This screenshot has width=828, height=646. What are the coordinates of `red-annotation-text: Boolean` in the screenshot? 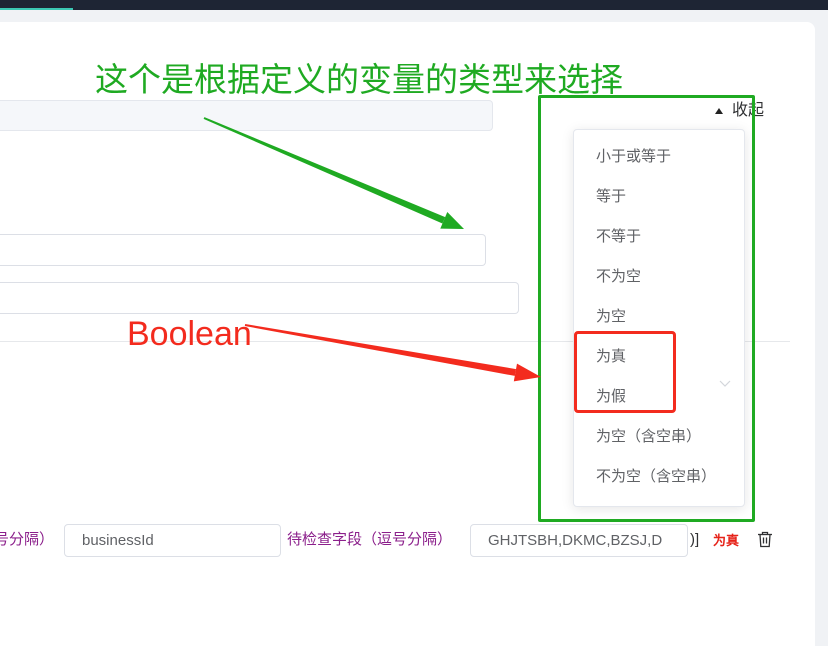 It's located at (189, 334).